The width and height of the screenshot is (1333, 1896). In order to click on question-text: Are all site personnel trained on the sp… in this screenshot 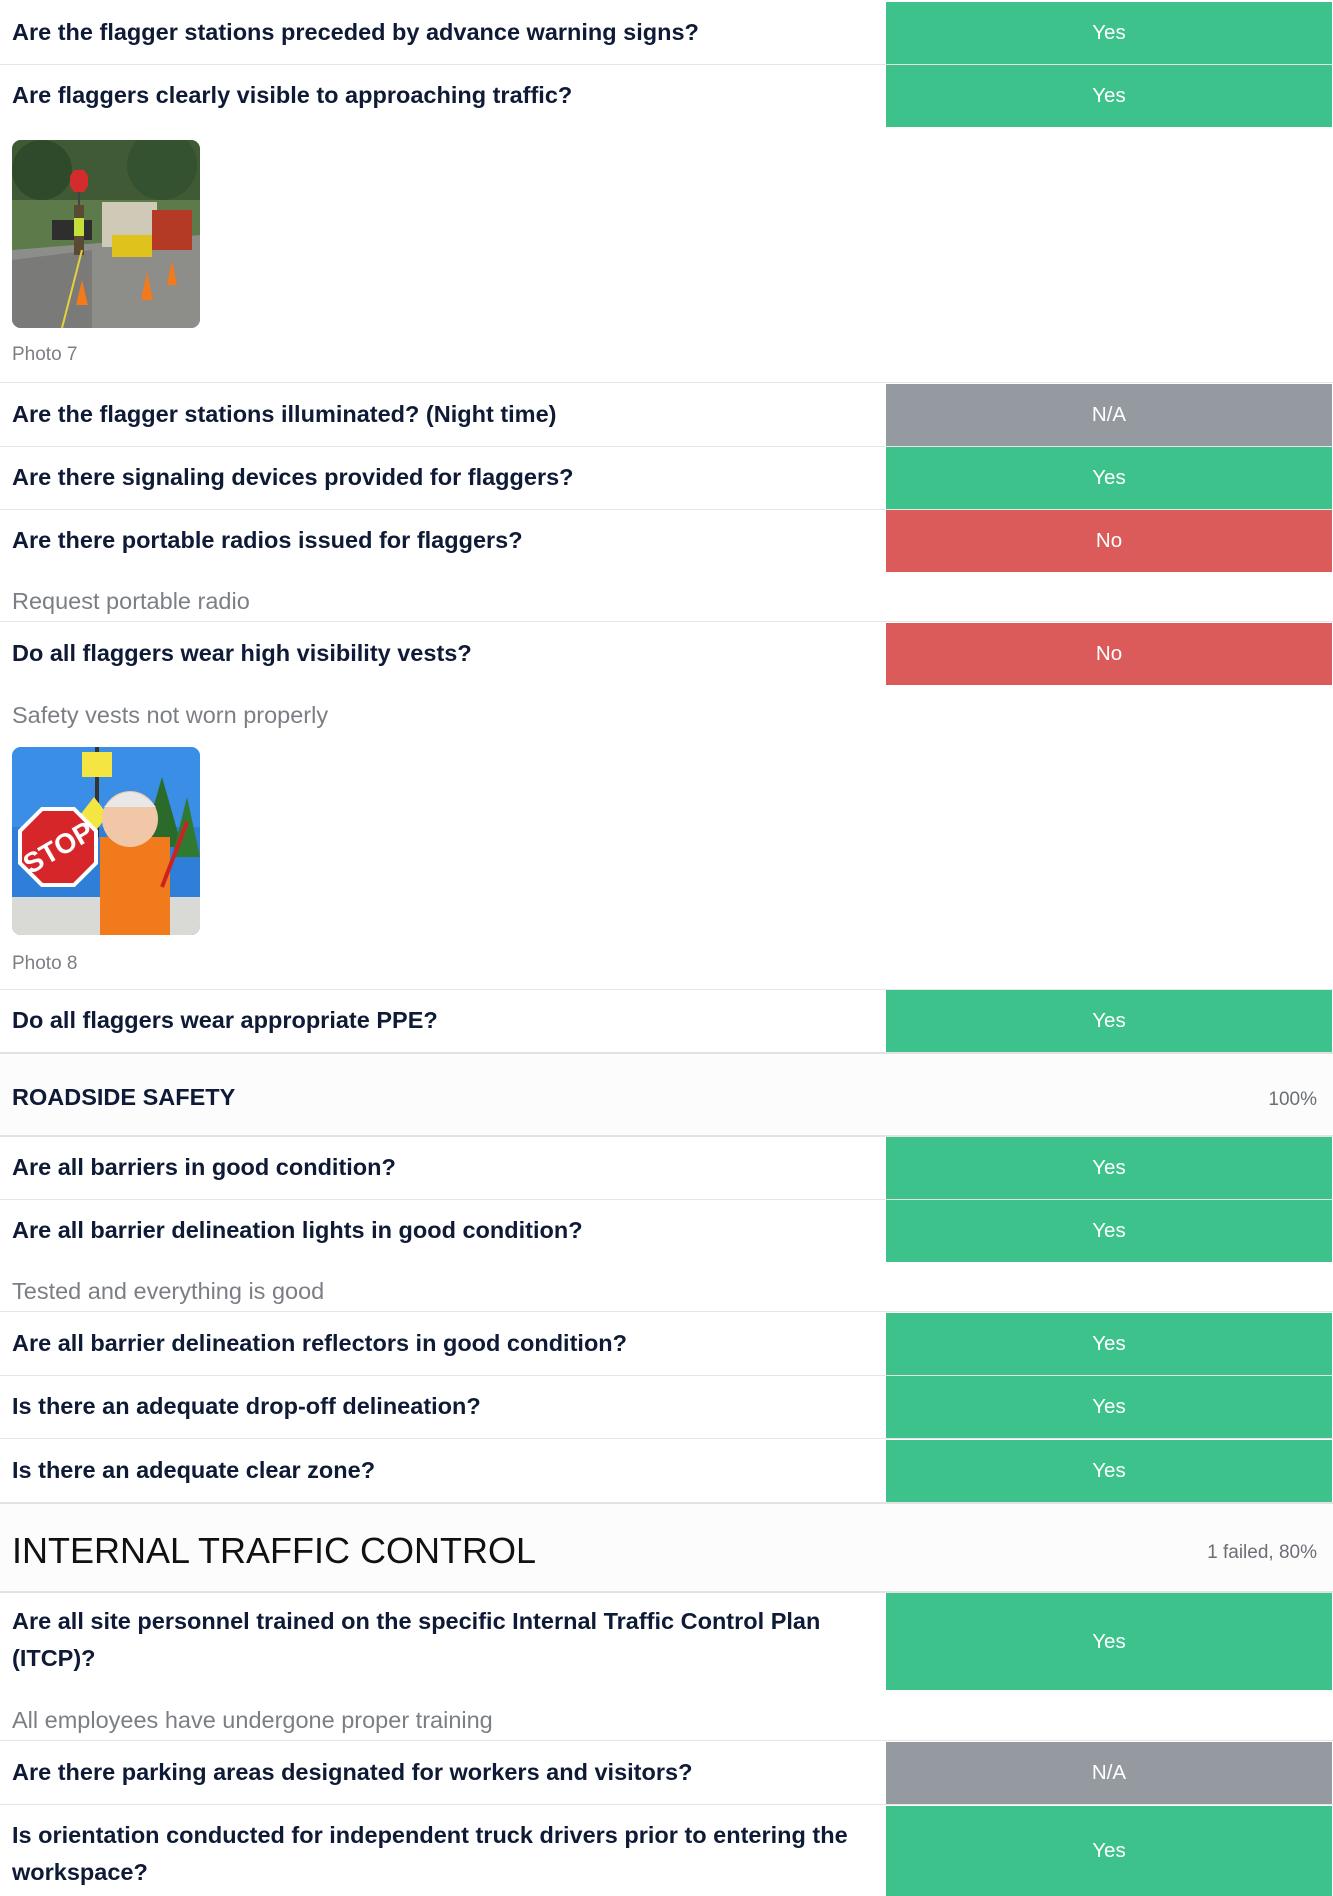, I will do `click(416, 1639)`.